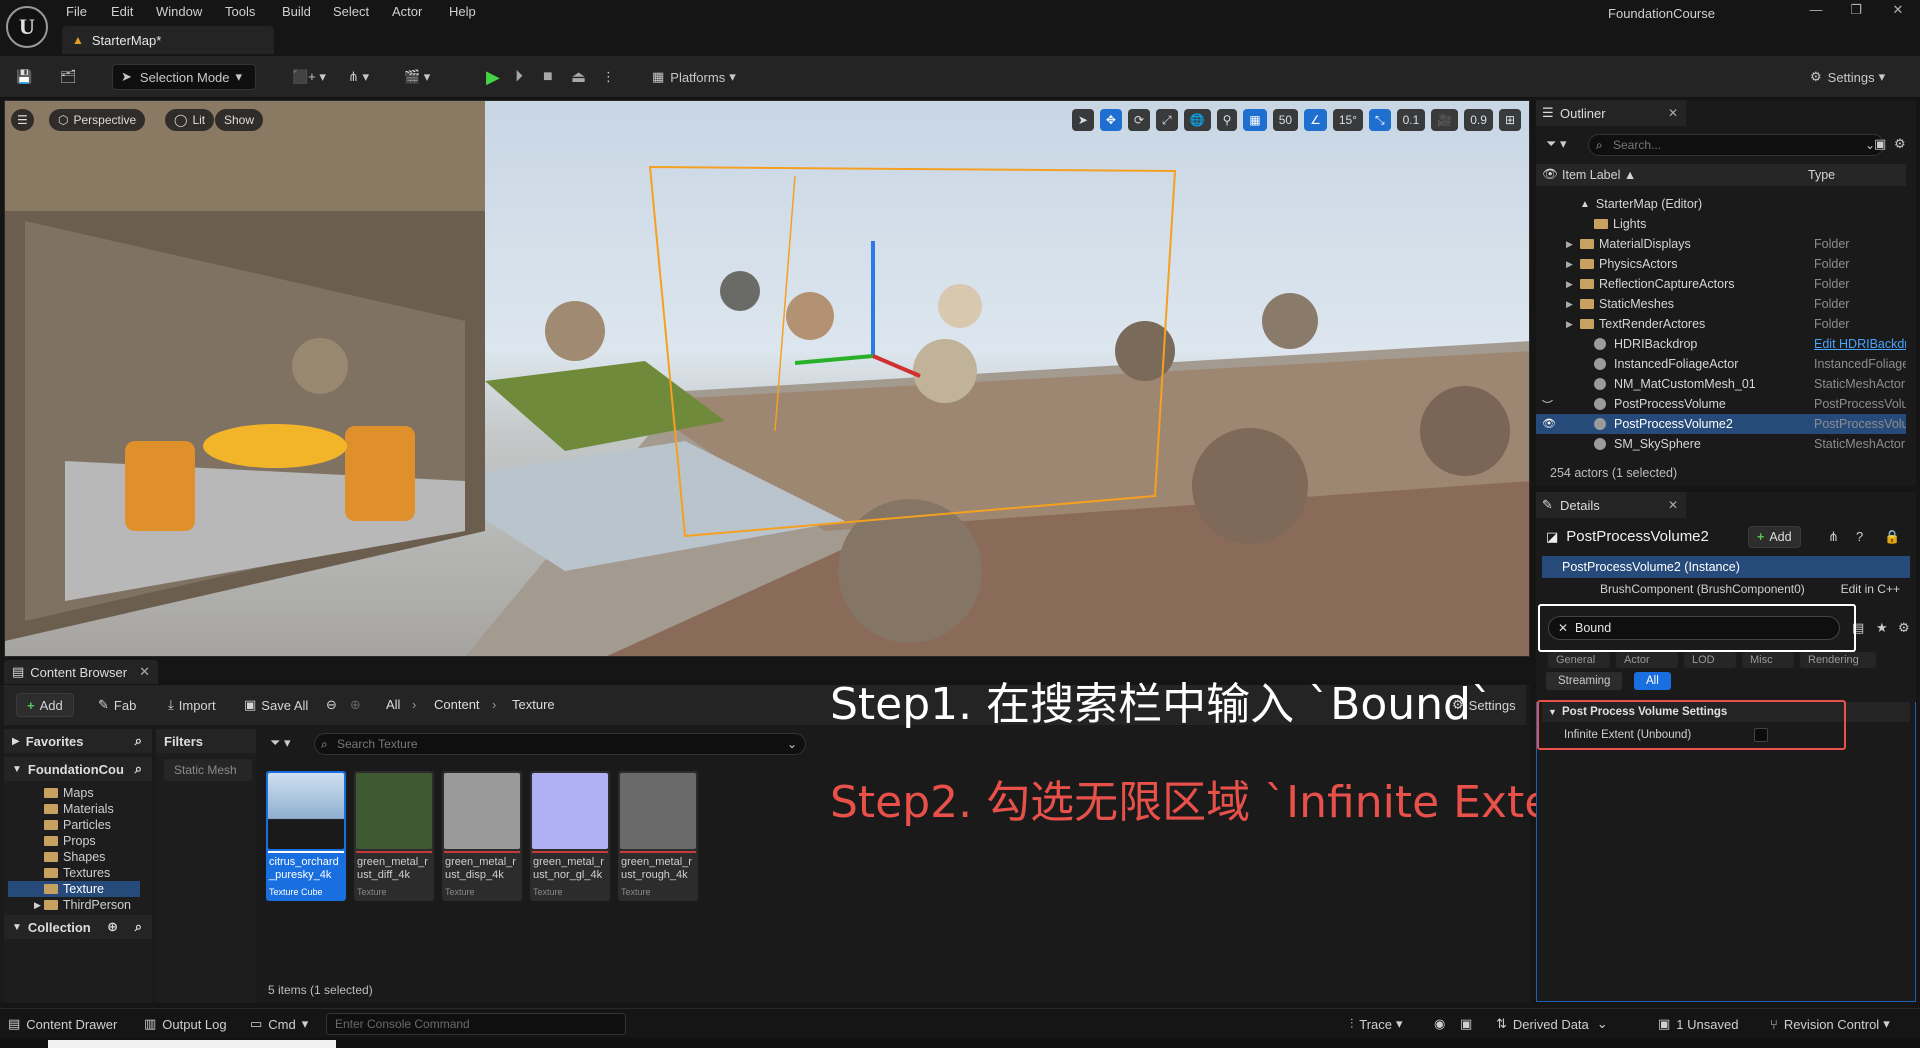 The height and width of the screenshot is (1048, 1920). What do you see at coordinates (1584, 681) in the screenshot?
I see `category-streaming: Streaming` at bounding box center [1584, 681].